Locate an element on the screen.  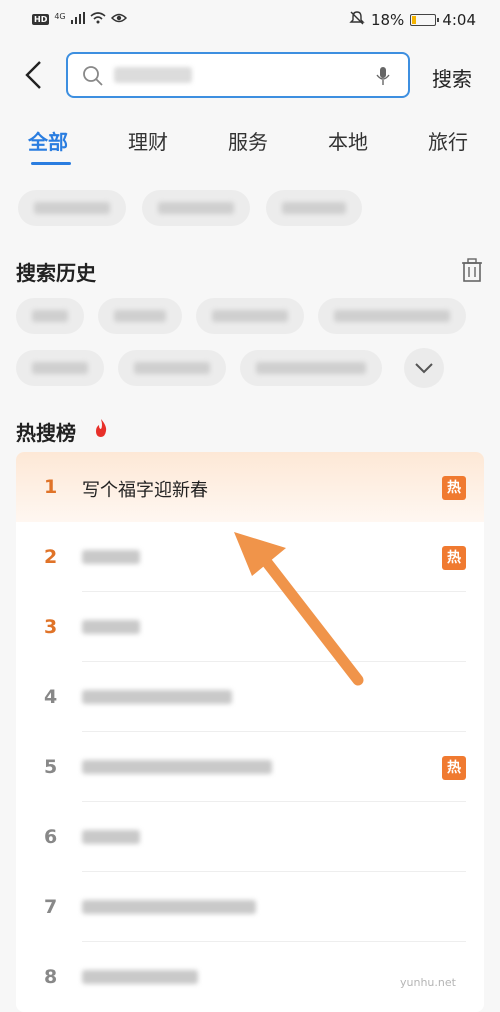
tab-all: 全部 is located at coordinates (48, 140).